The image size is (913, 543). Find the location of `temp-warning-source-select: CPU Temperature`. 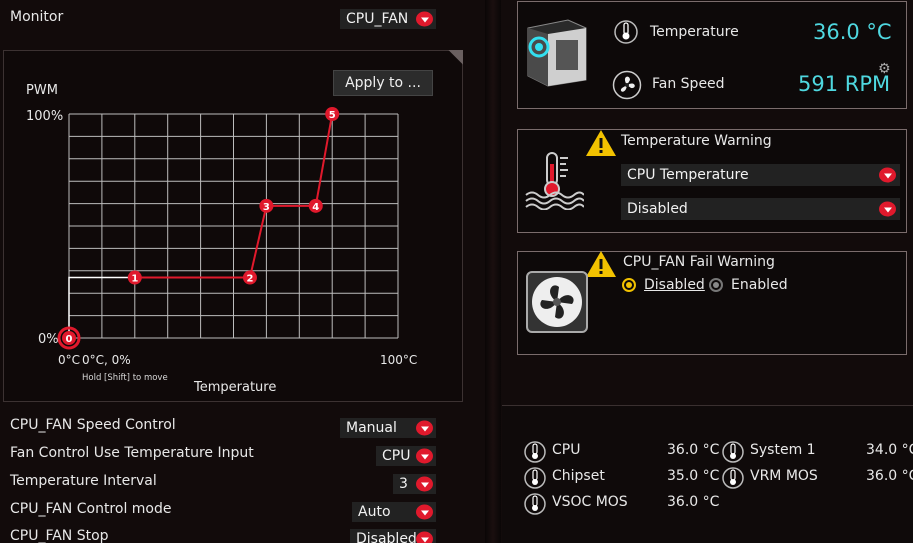

temp-warning-source-select: CPU Temperature is located at coordinates (760, 175).